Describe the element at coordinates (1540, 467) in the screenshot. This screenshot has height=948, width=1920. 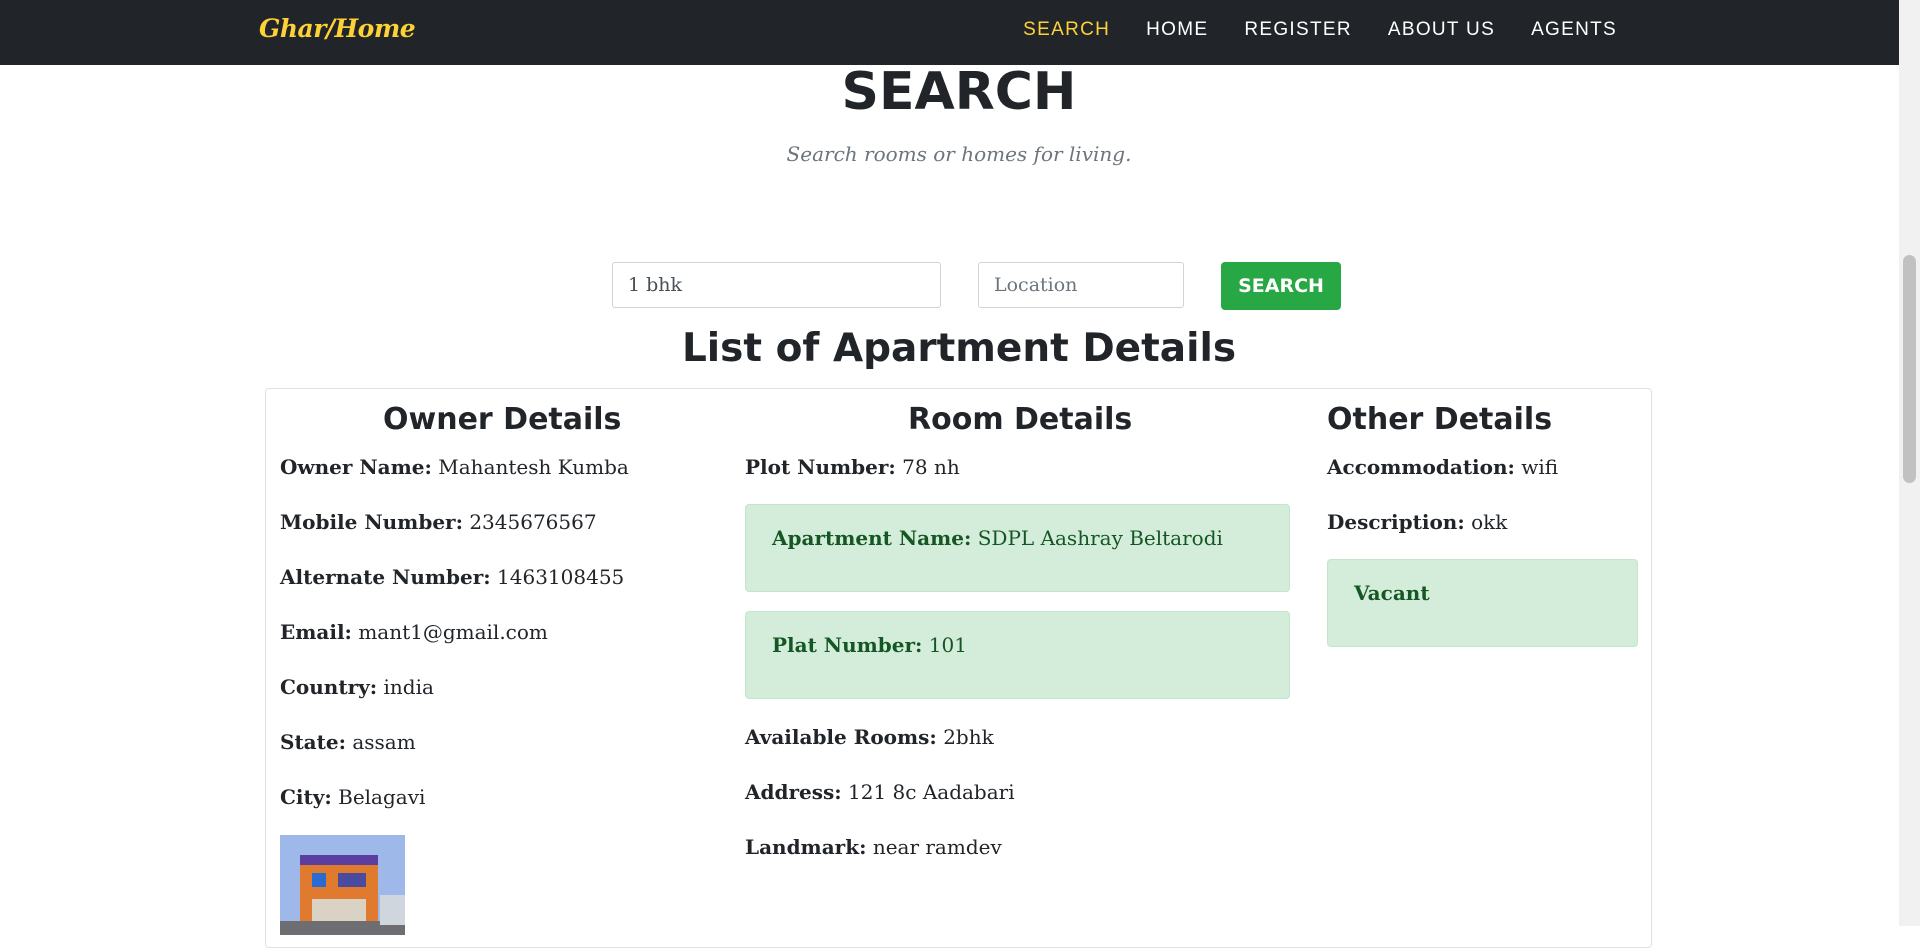
I see `accommodation-value: wifi` at that location.